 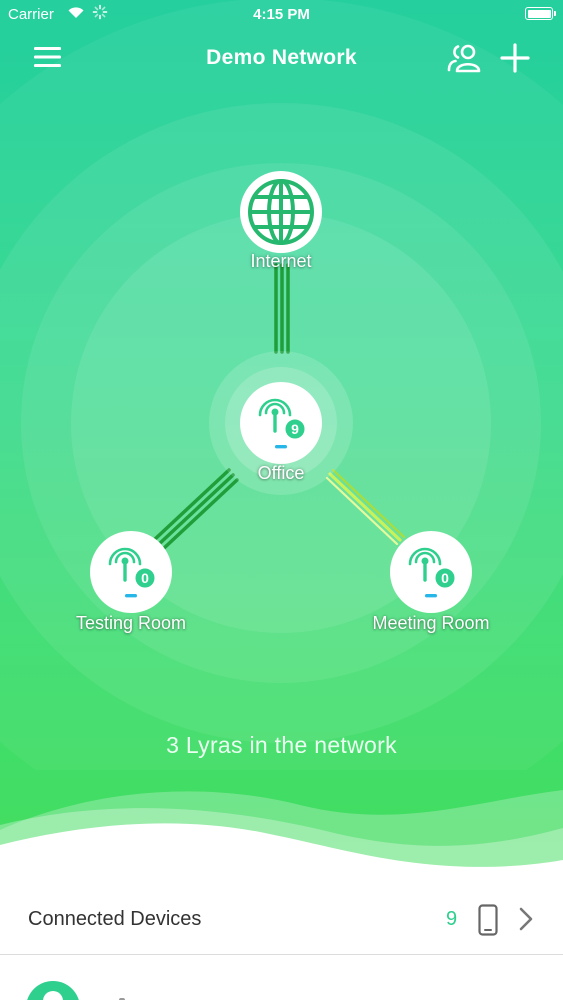 I want to click on device-count-badge: 9, so click(x=295, y=429).